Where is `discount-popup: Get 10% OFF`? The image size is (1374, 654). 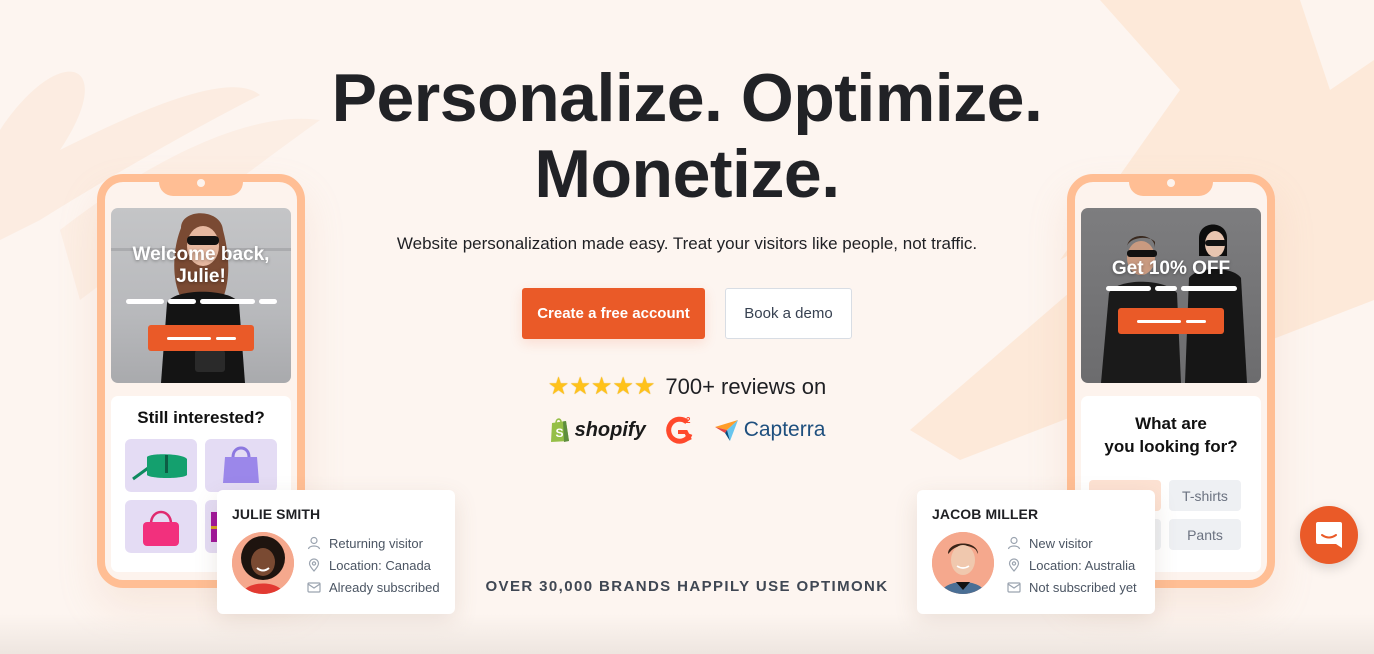
discount-popup: Get 10% OFF is located at coordinates (1171, 295).